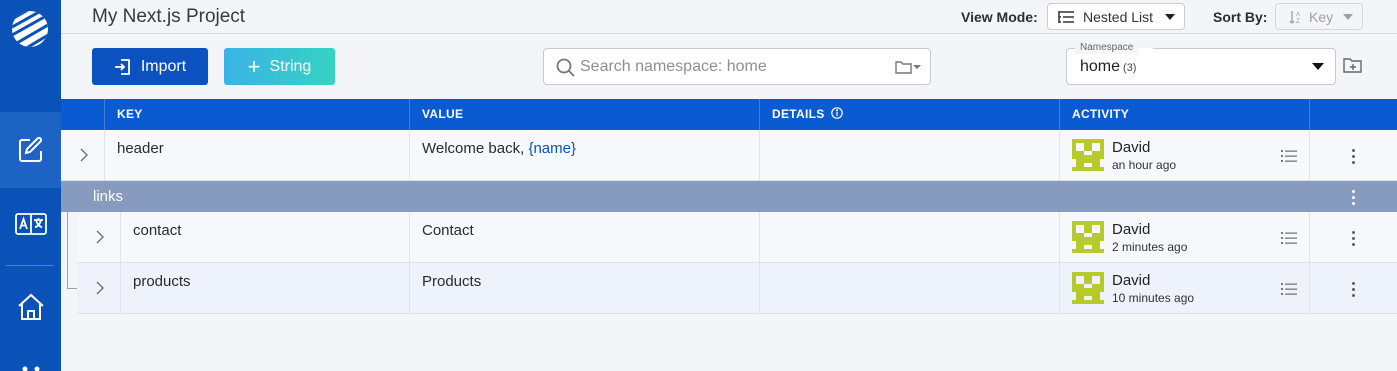  Describe the element at coordinates (552, 148) in the screenshot. I see `value-variable: {name}` at that location.